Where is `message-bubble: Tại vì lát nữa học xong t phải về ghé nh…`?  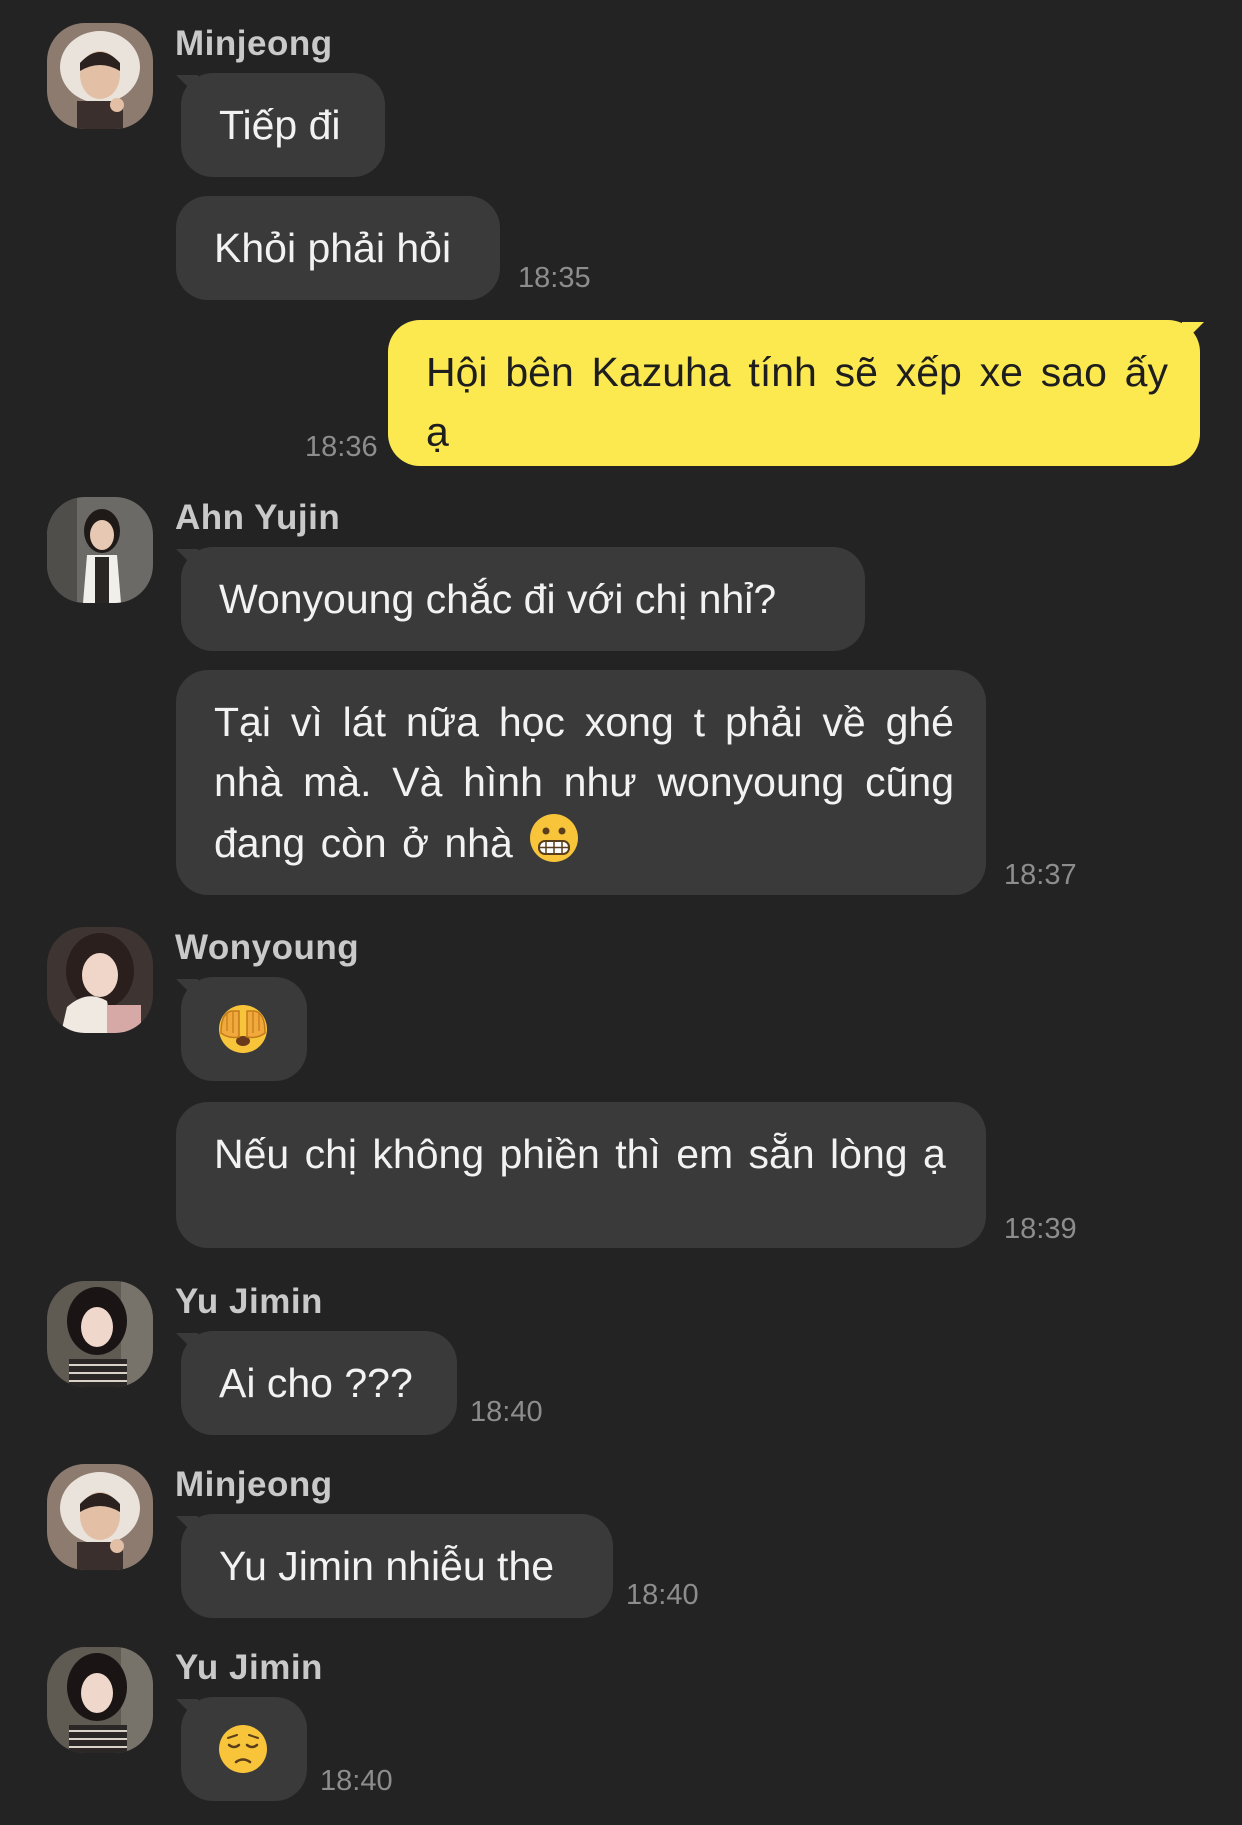
message-bubble: Tại vì lát nữa học xong t phải về ghé nh… is located at coordinates (581, 782).